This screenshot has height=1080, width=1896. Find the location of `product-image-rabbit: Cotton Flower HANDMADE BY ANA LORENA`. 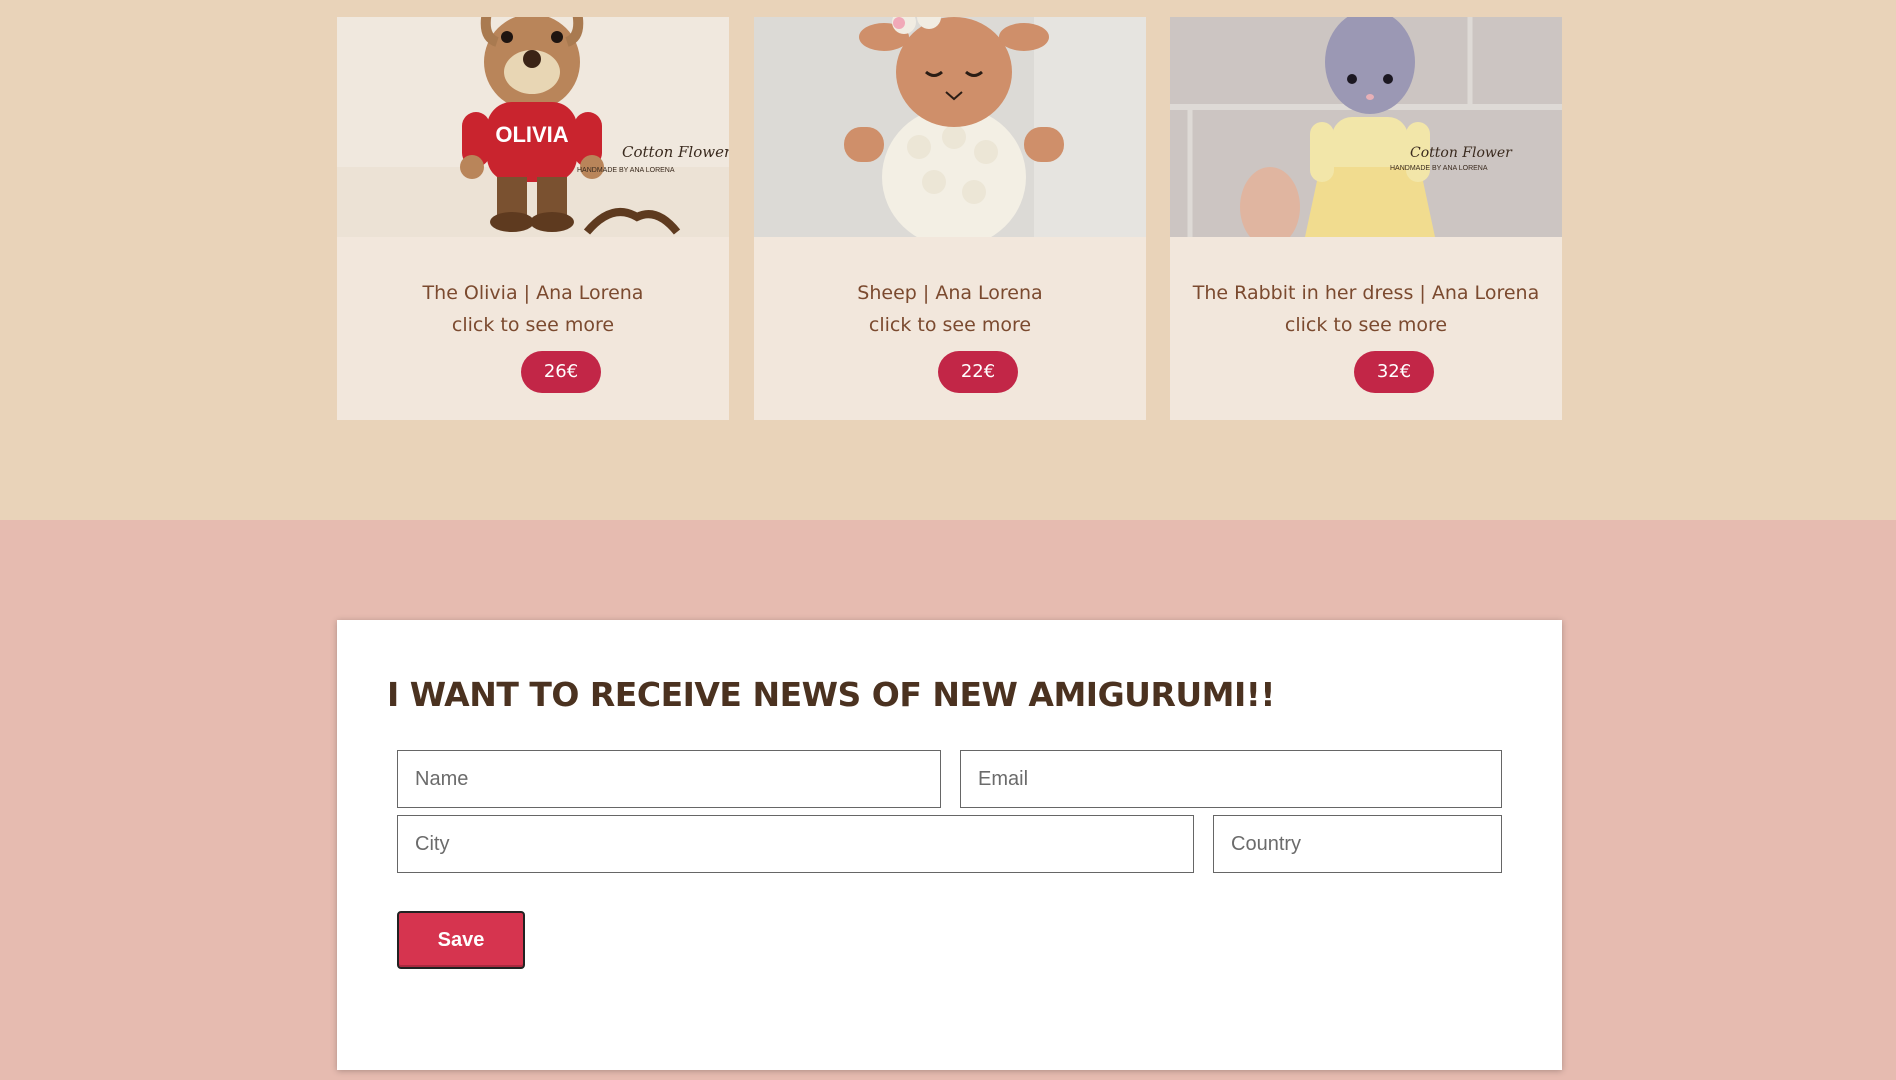

product-image-rabbit: Cotton Flower HANDMADE BY ANA LORENA is located at coordinates (1366, 127).